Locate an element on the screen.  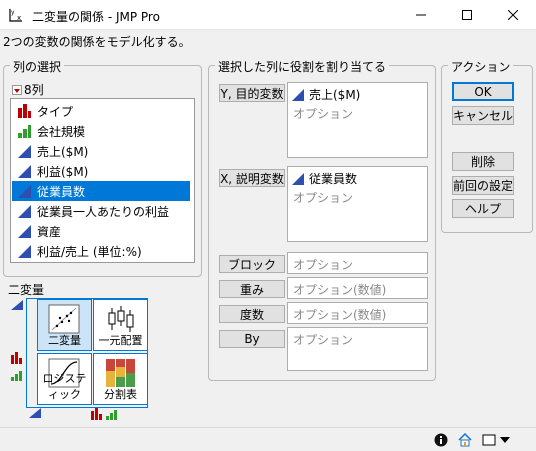
column-list-item-label: 資産 is located at coordinates (49, 231).